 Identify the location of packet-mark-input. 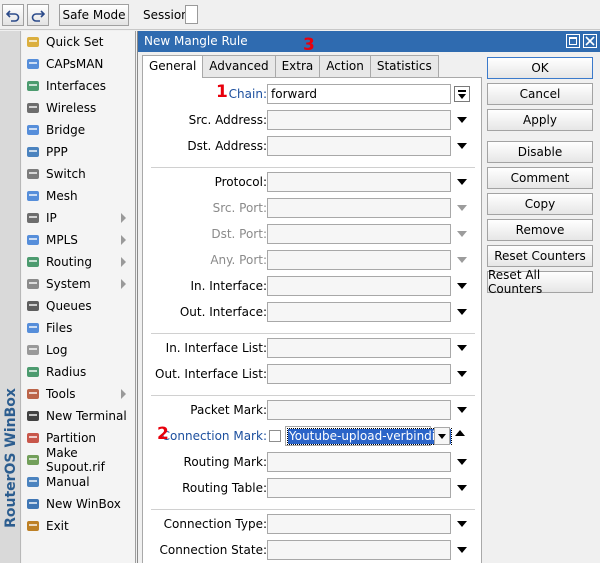
(359, 410).